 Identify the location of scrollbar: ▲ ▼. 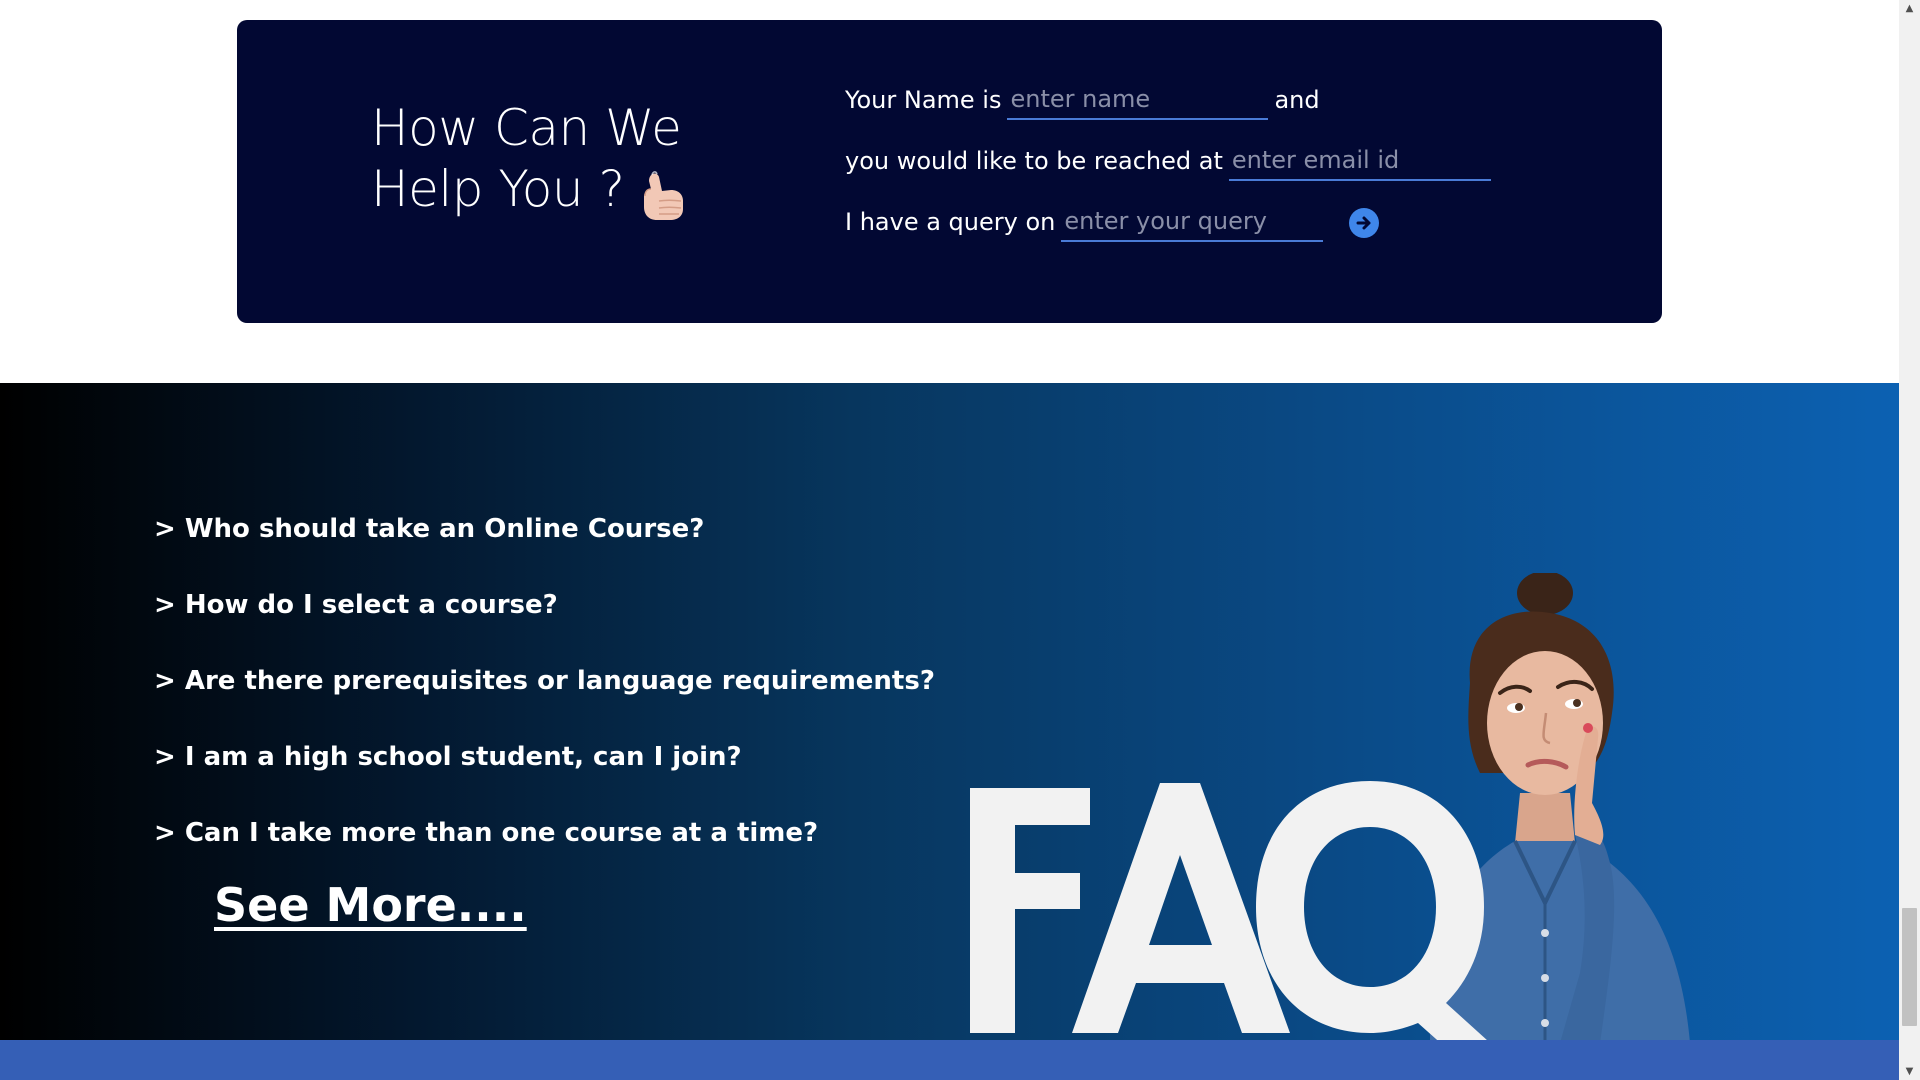
(1909, 540).